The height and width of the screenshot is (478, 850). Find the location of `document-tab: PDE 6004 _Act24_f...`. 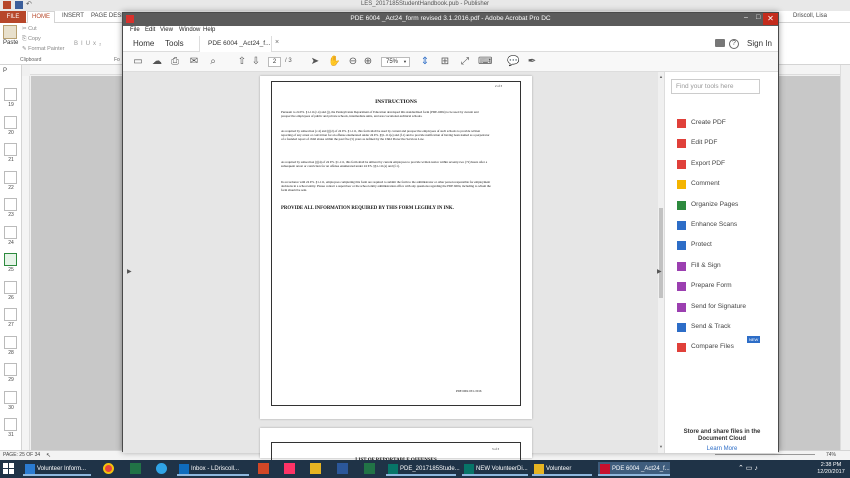

document-tab: PDE 6004 _Act24_f... is located at coordinates (235, 44).